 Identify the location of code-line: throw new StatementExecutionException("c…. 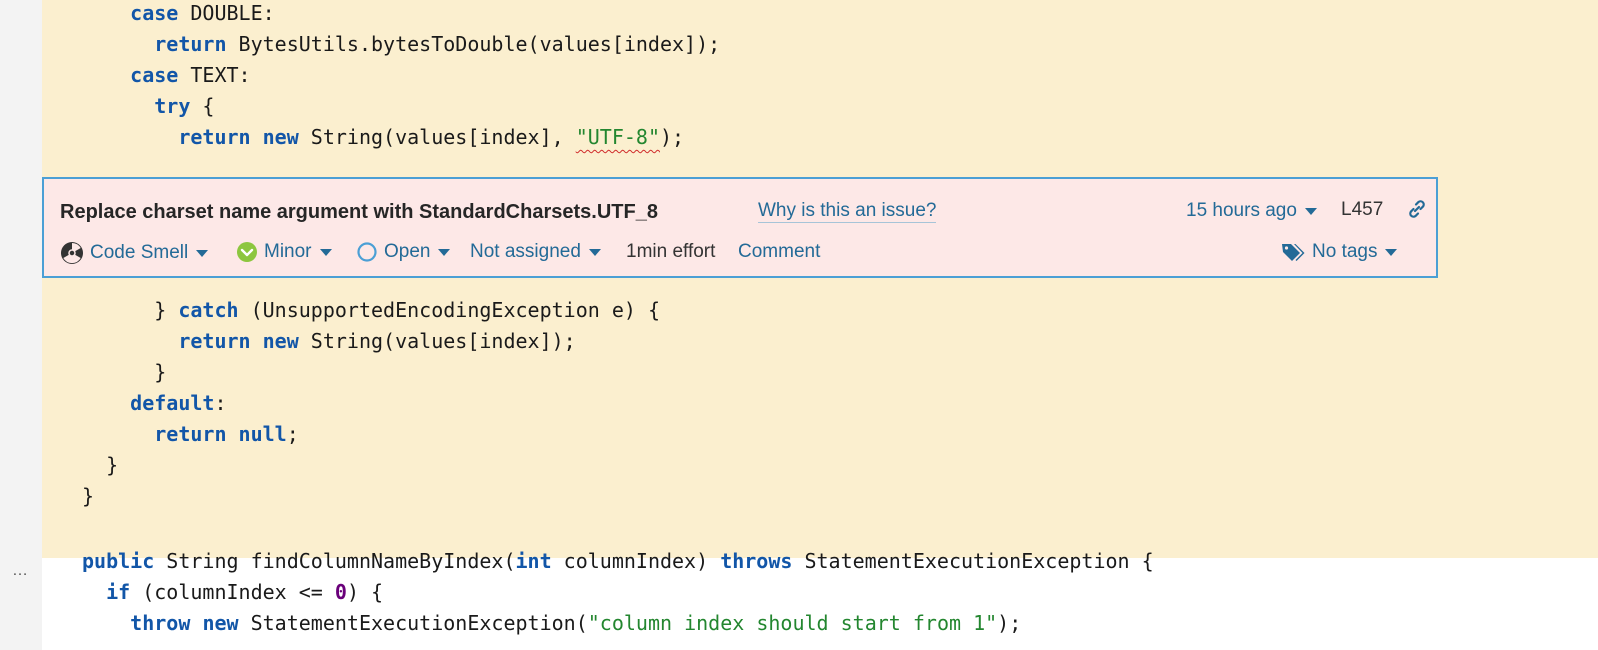
(531, 623).